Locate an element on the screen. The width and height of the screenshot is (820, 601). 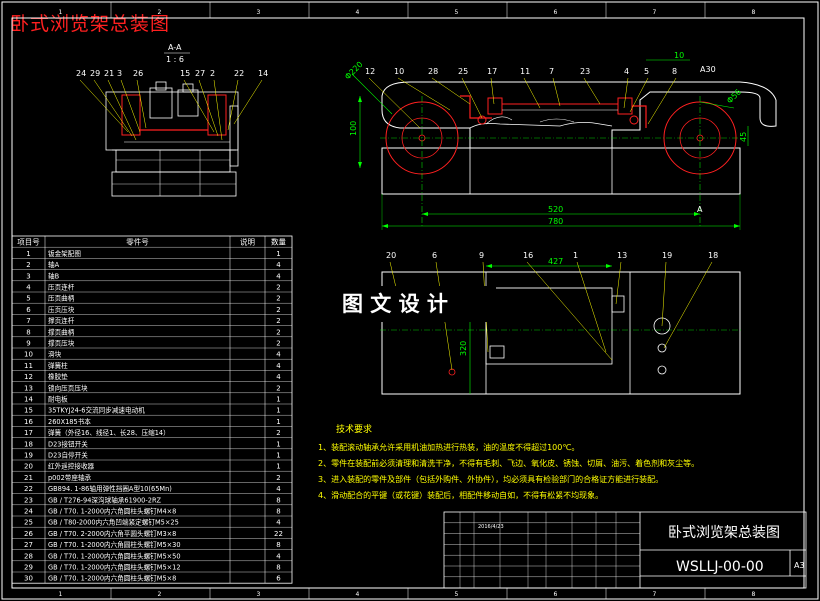
bom-part-name: 橡胶垫 is located at coordinates (58, 376).